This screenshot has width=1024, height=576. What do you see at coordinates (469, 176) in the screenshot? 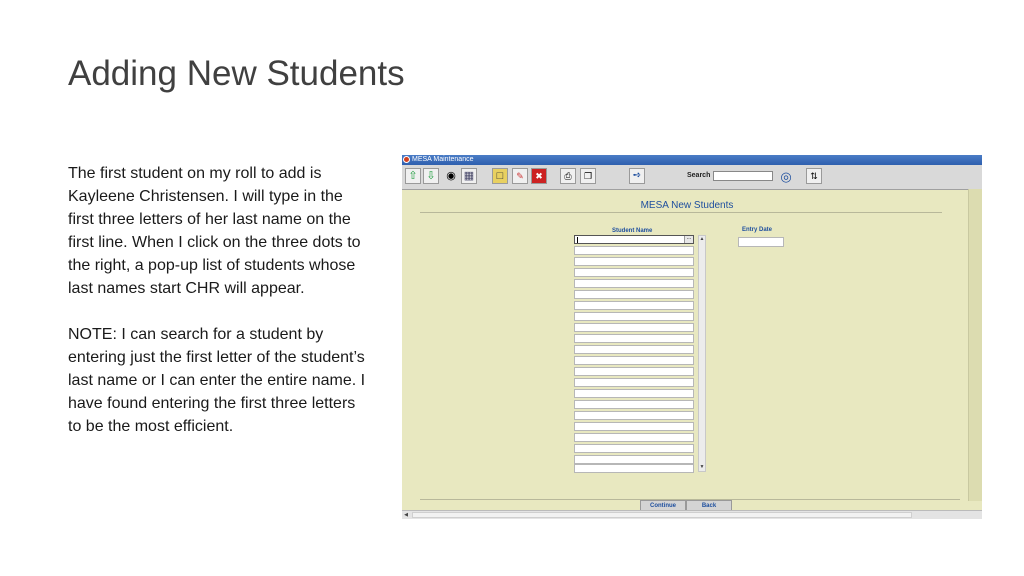
I see `save-icon: ▦` at bounding box center [469, 176].